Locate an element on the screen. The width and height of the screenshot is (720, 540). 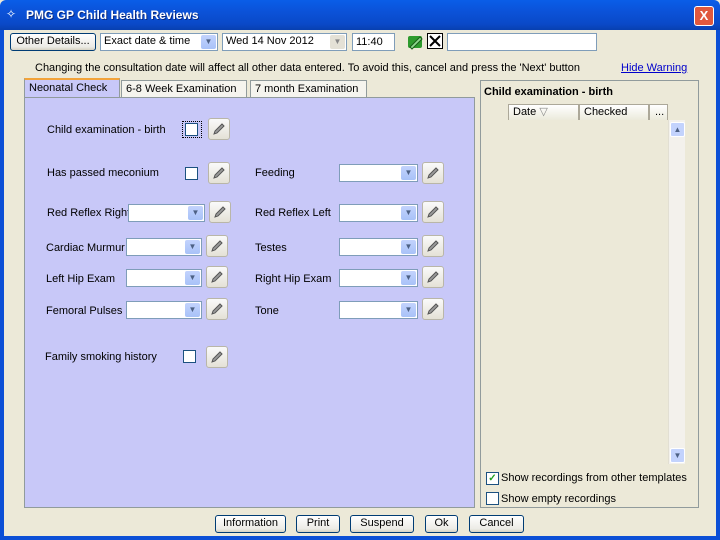
tab-neonatal-check: Neonatal Check is located at coordinates (72, 88).